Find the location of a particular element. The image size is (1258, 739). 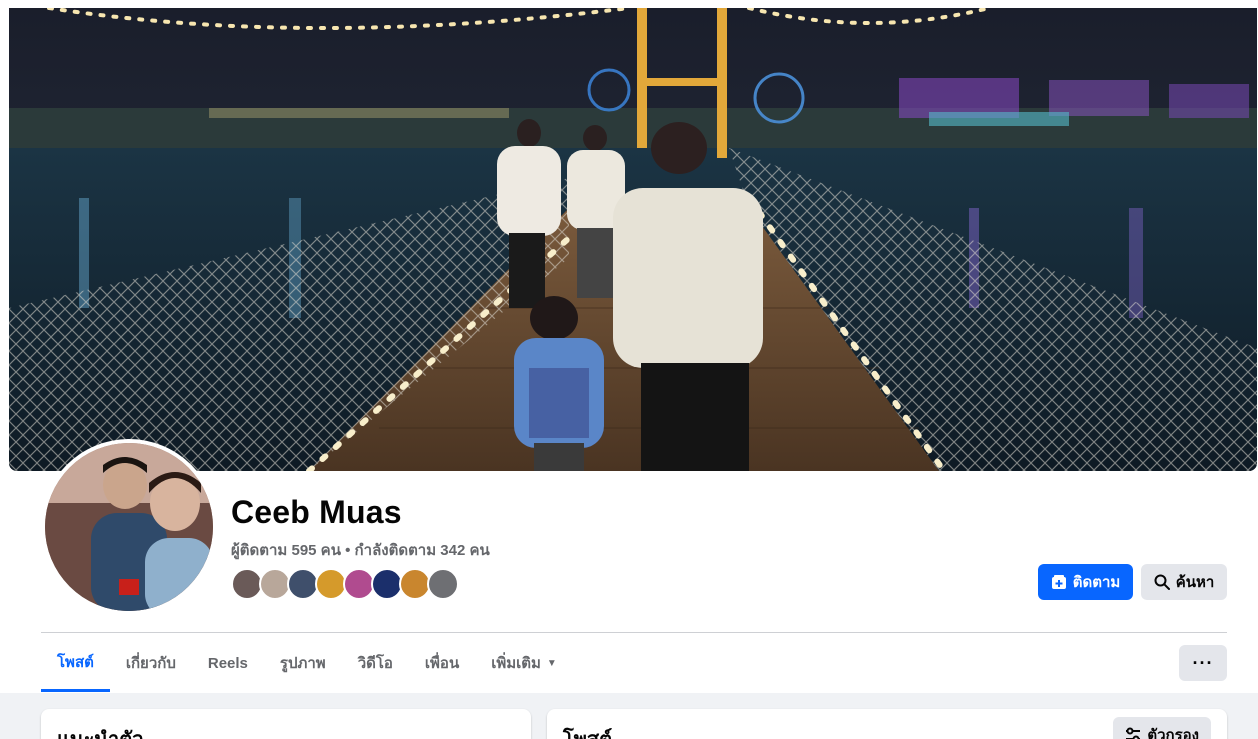

tab-label: เกี่ยวกับ is located at coordinates (150, 663).